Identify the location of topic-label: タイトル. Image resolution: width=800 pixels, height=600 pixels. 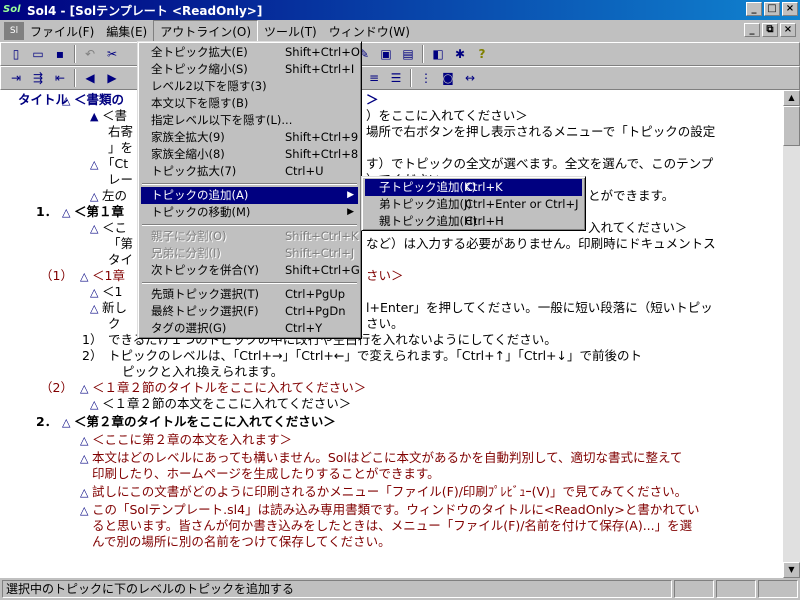
(43, 99).